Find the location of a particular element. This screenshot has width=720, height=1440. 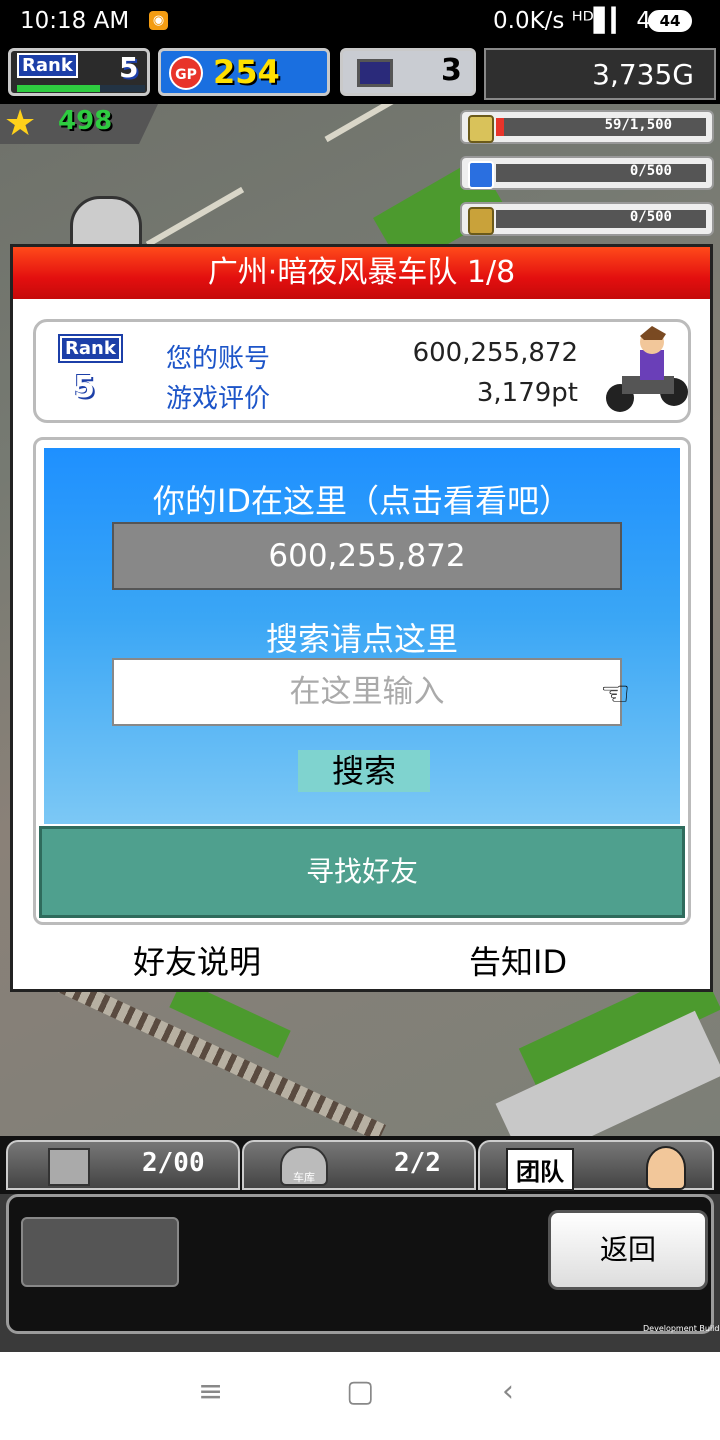

account-label: 您的账号 is located at coordinates (218, 359).